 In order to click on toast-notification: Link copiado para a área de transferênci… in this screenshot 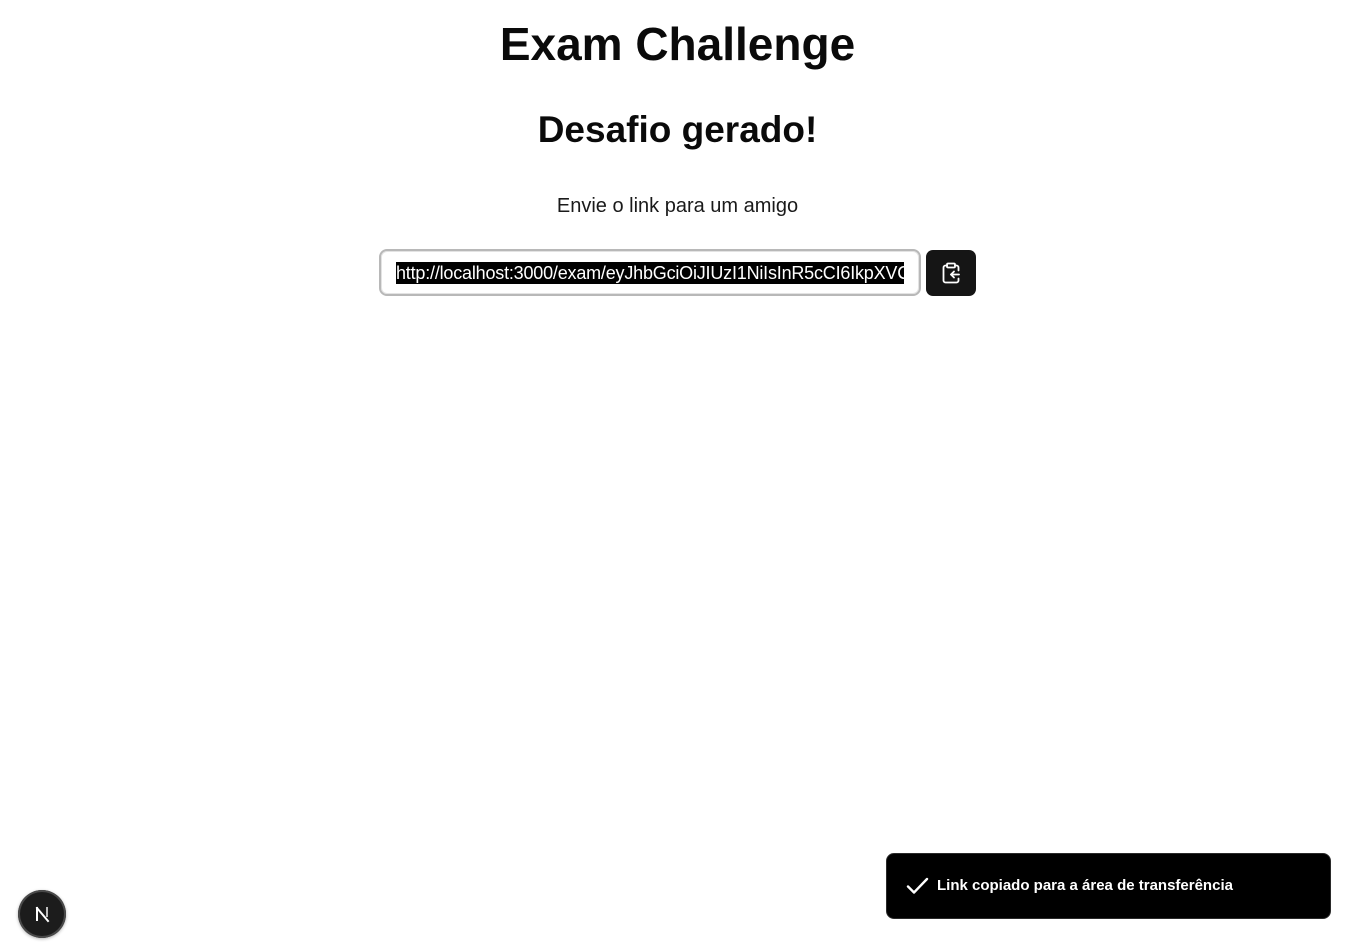, I will do `click(1108, 886)`.